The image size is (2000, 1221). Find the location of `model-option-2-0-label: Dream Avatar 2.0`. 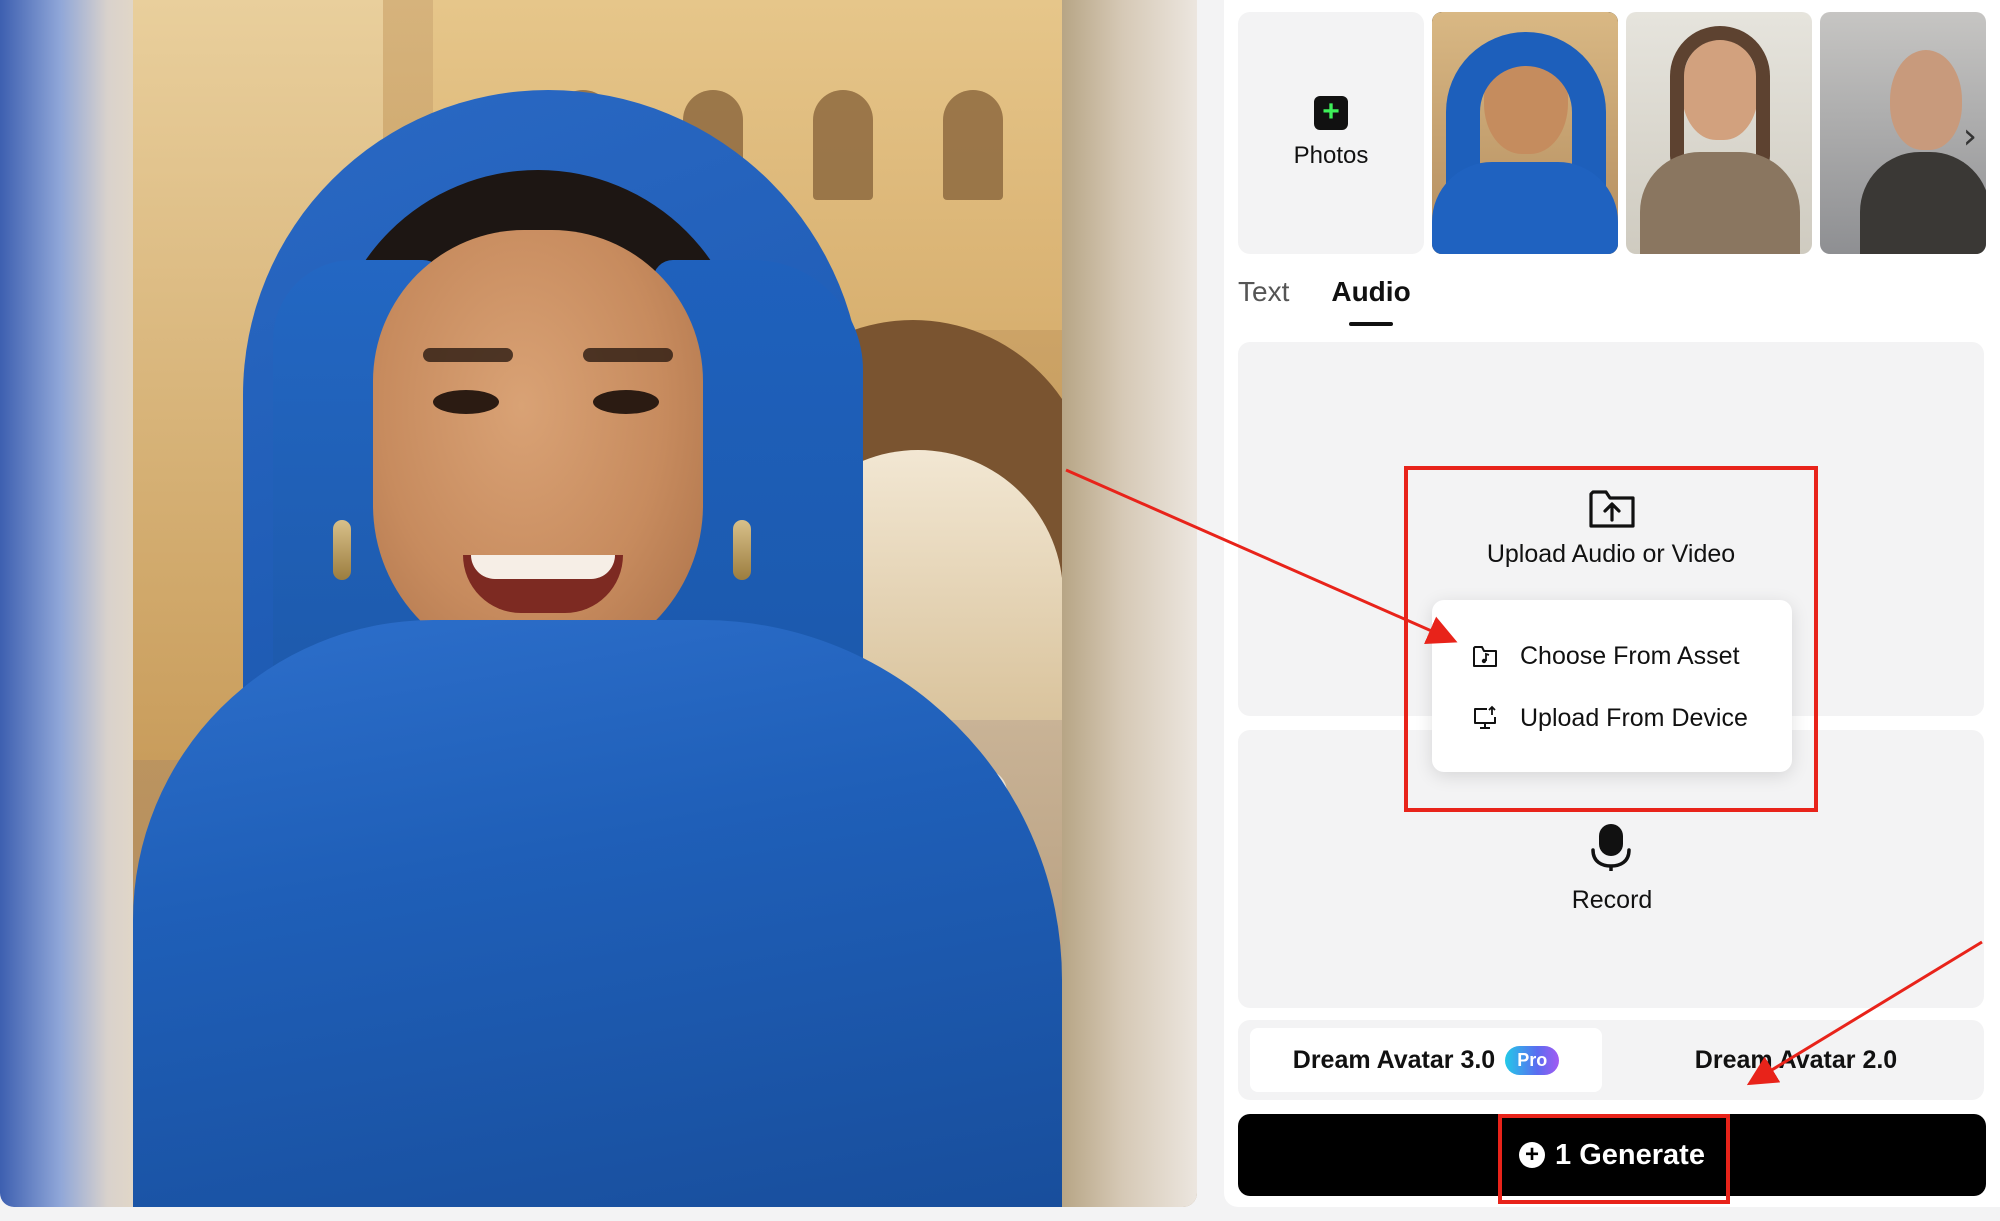

model-option-2-0-label: Dream Avatar 2.0 is located at coordinates (1796, 1059).